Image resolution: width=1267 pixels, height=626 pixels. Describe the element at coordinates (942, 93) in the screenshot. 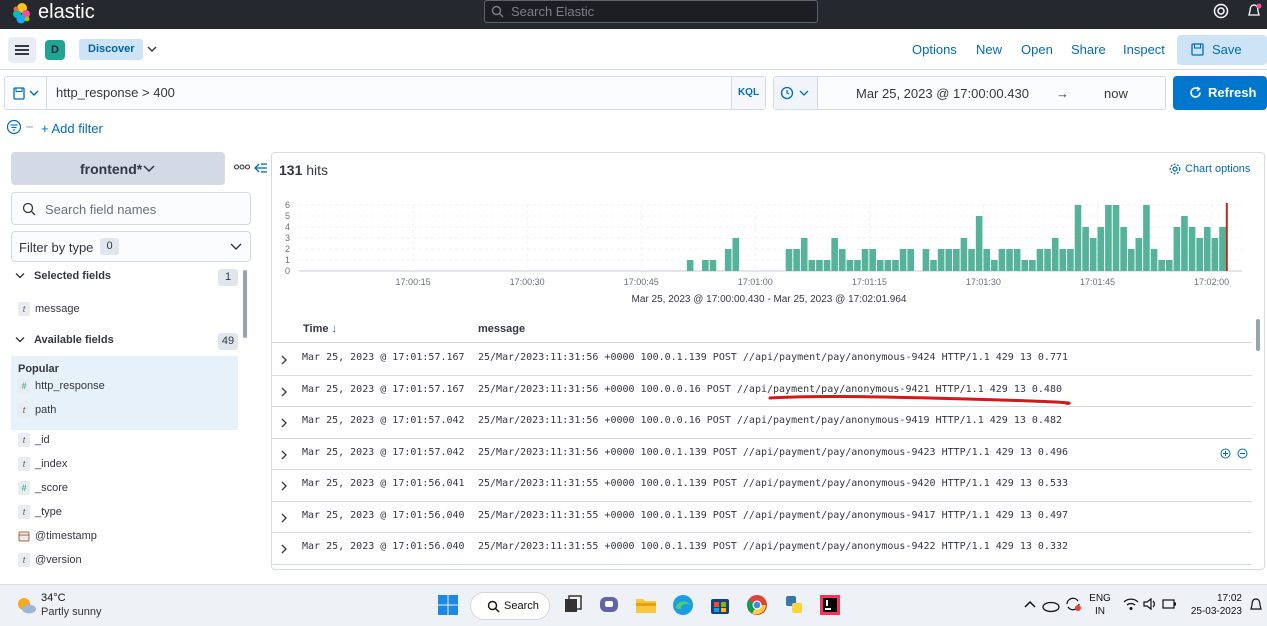

I see `start-date: Mar 25, 2023 @ 17:00:00.430` at that location.